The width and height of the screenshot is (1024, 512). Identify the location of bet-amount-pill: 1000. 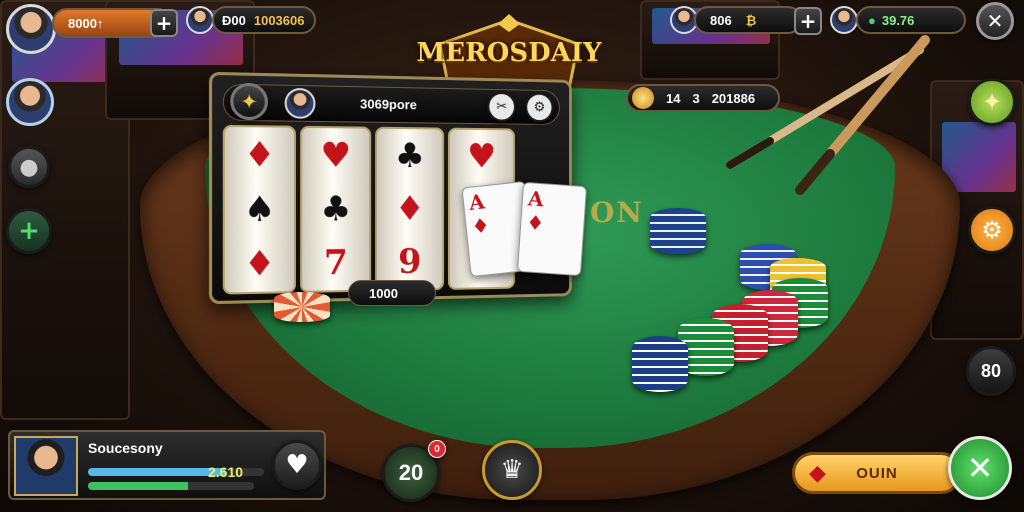
(392, 293).